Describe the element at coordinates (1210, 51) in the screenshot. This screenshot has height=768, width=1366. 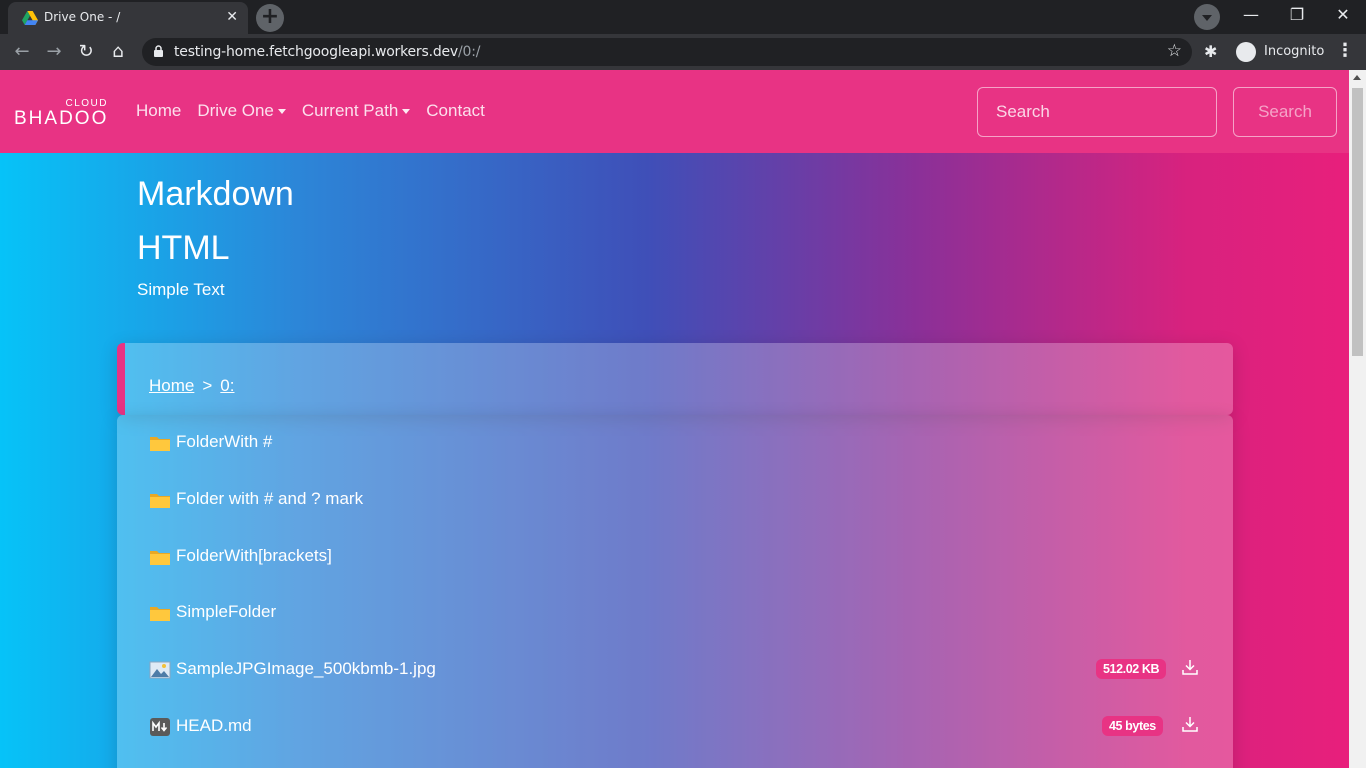
I see `extensions-icon: ✱` at that location.